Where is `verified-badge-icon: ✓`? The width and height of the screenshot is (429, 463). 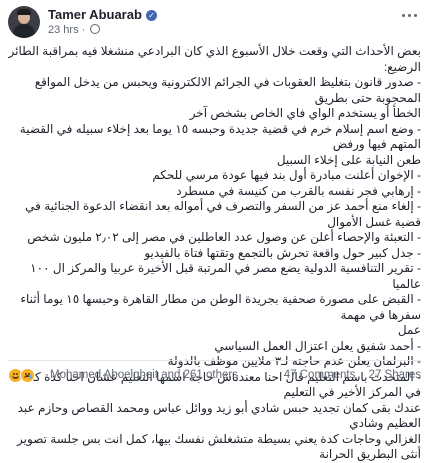
verified-badge-icon: ✓ is located at coordinates (151, 15).